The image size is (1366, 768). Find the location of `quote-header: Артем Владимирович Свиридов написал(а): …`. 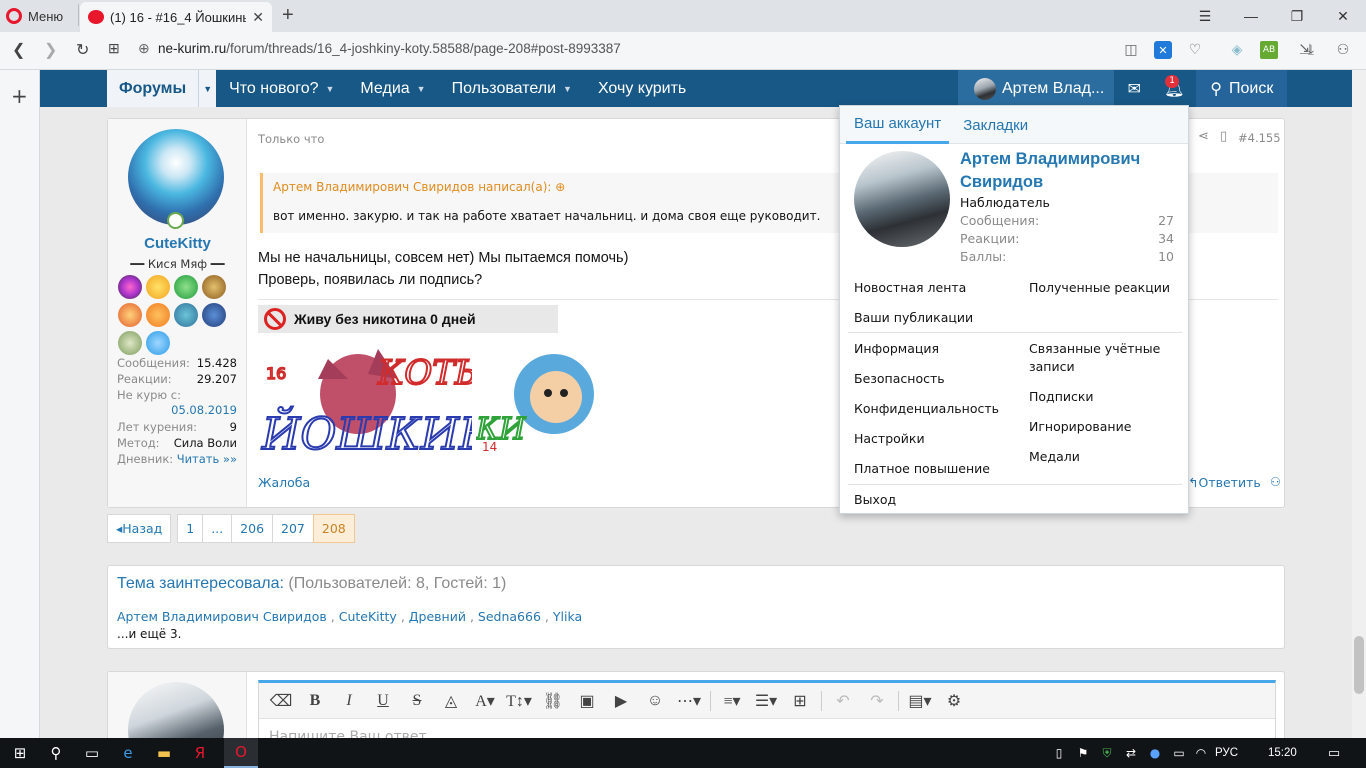

quote-header: Артем Владимирович Свиридов написал(а): … is located at coordinates (419, 187).